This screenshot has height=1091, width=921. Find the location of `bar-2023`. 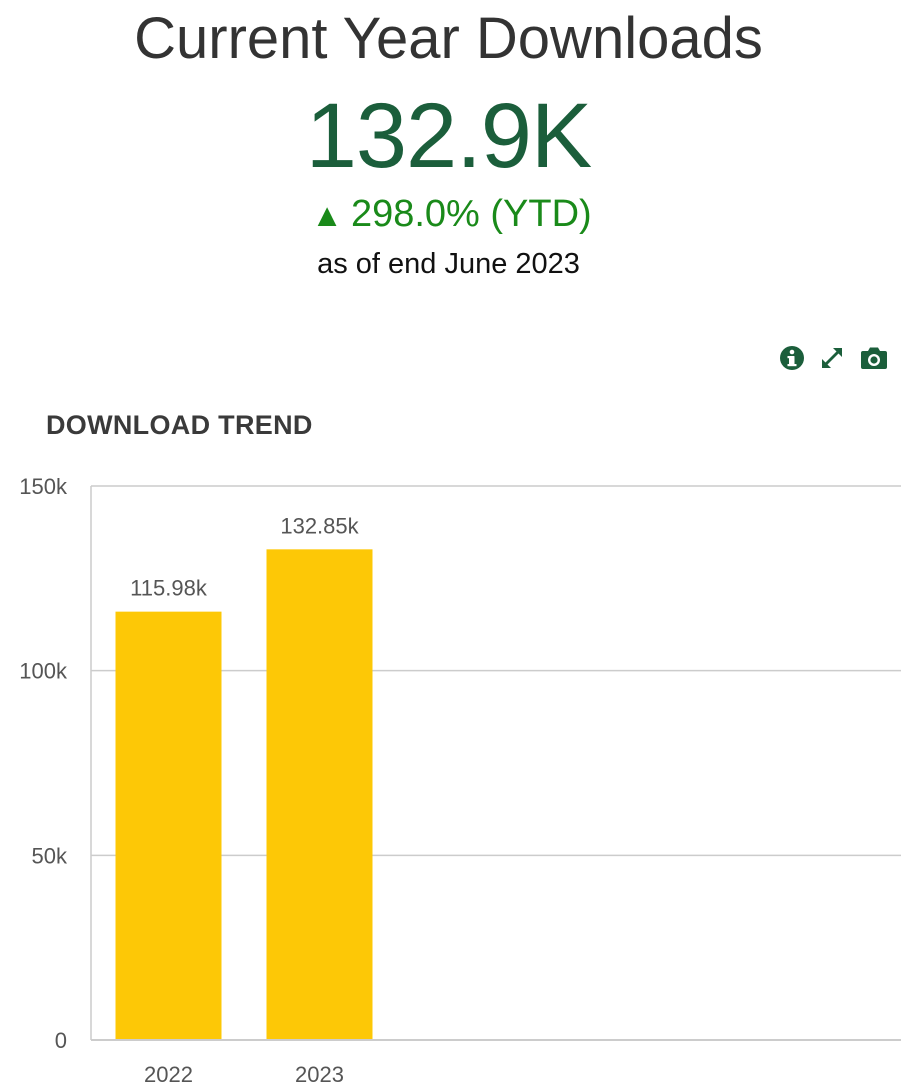

bar-2023 is located at coordinates (319, 794).